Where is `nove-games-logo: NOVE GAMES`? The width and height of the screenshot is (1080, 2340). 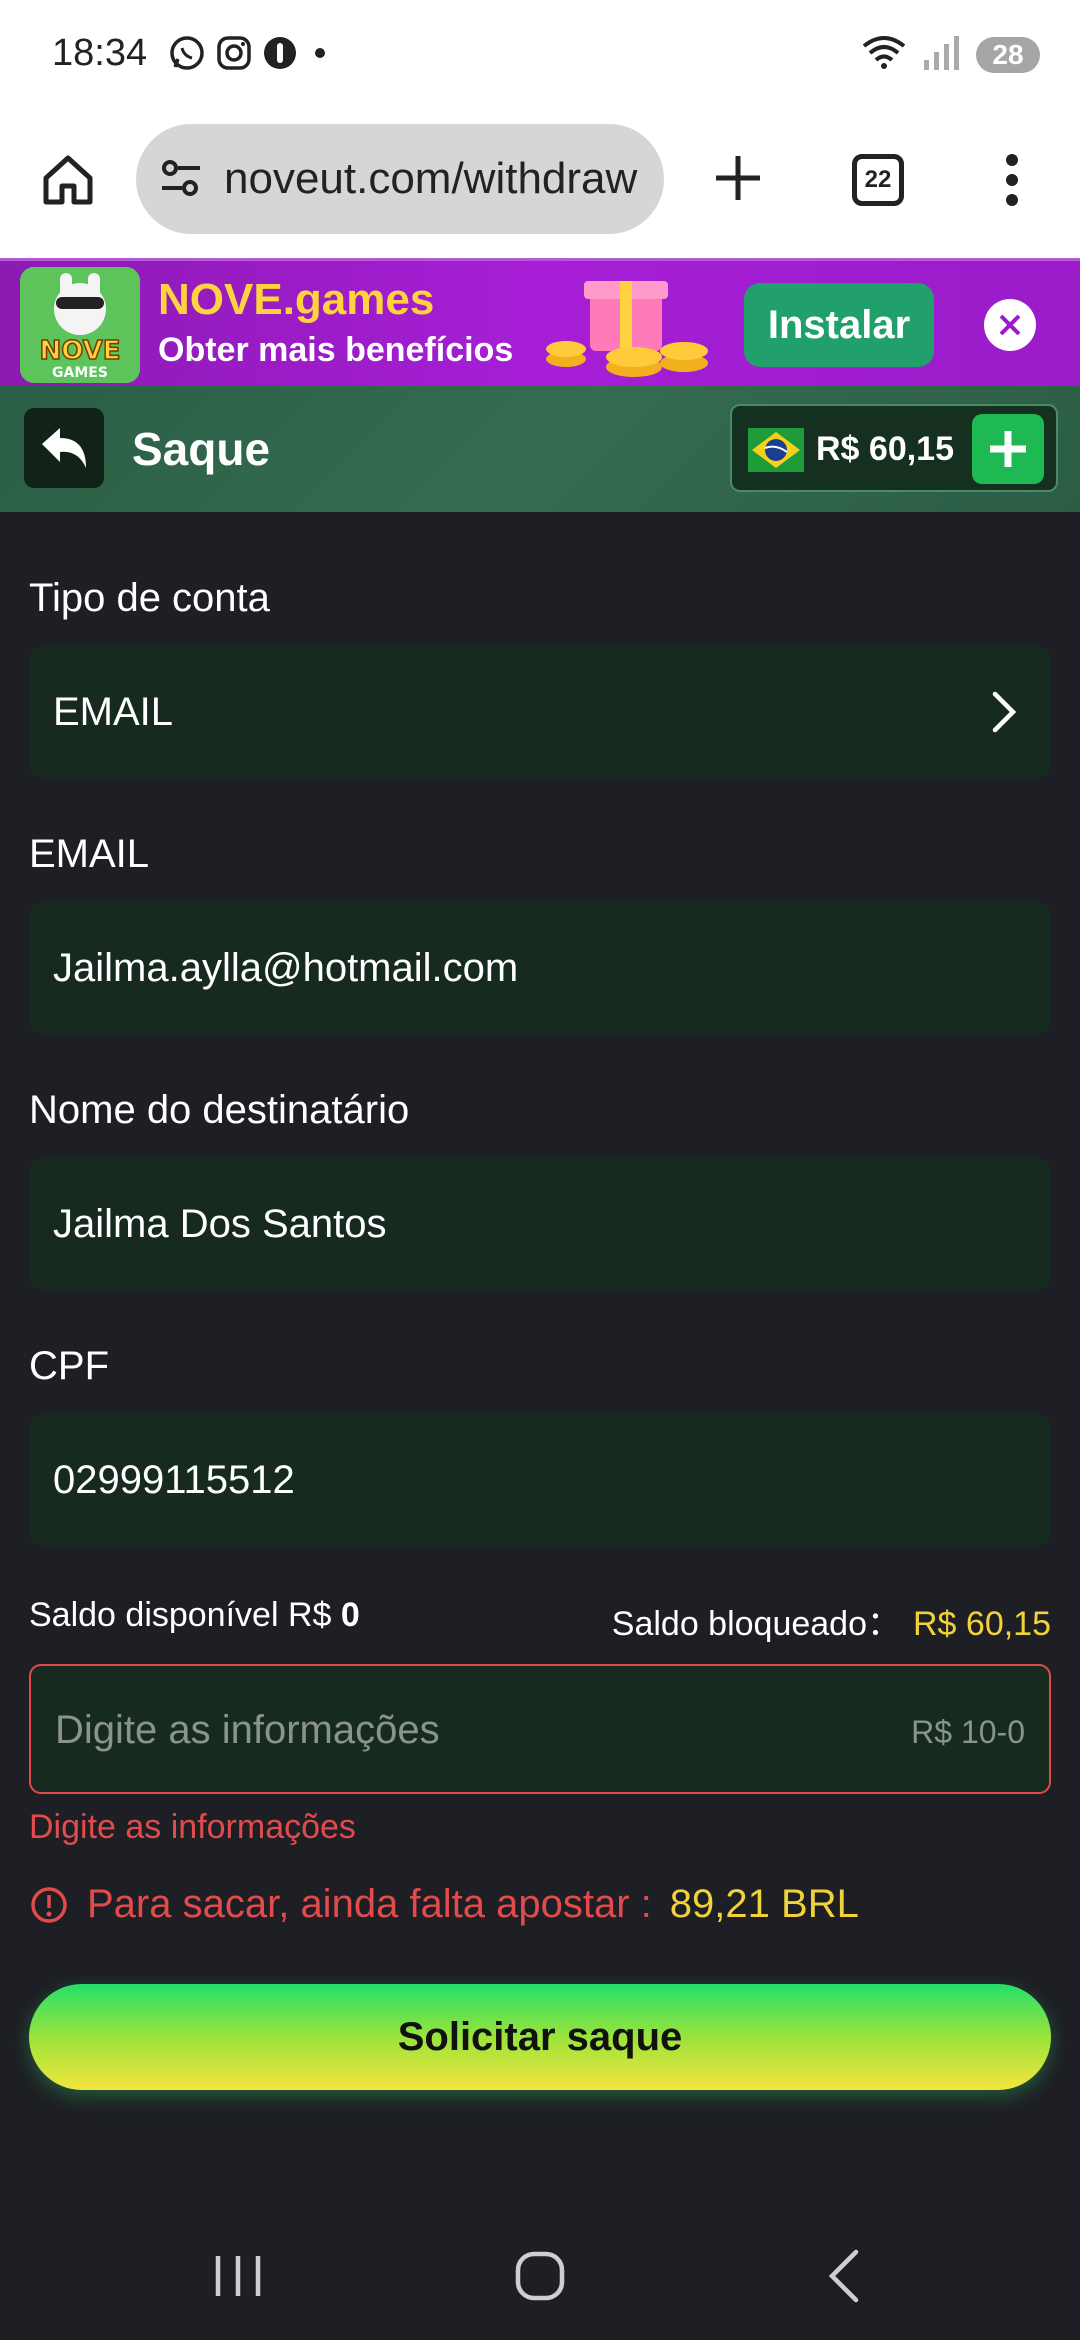
nove-games-logo: NOVE GAMES is located at coordinates (80, 325).